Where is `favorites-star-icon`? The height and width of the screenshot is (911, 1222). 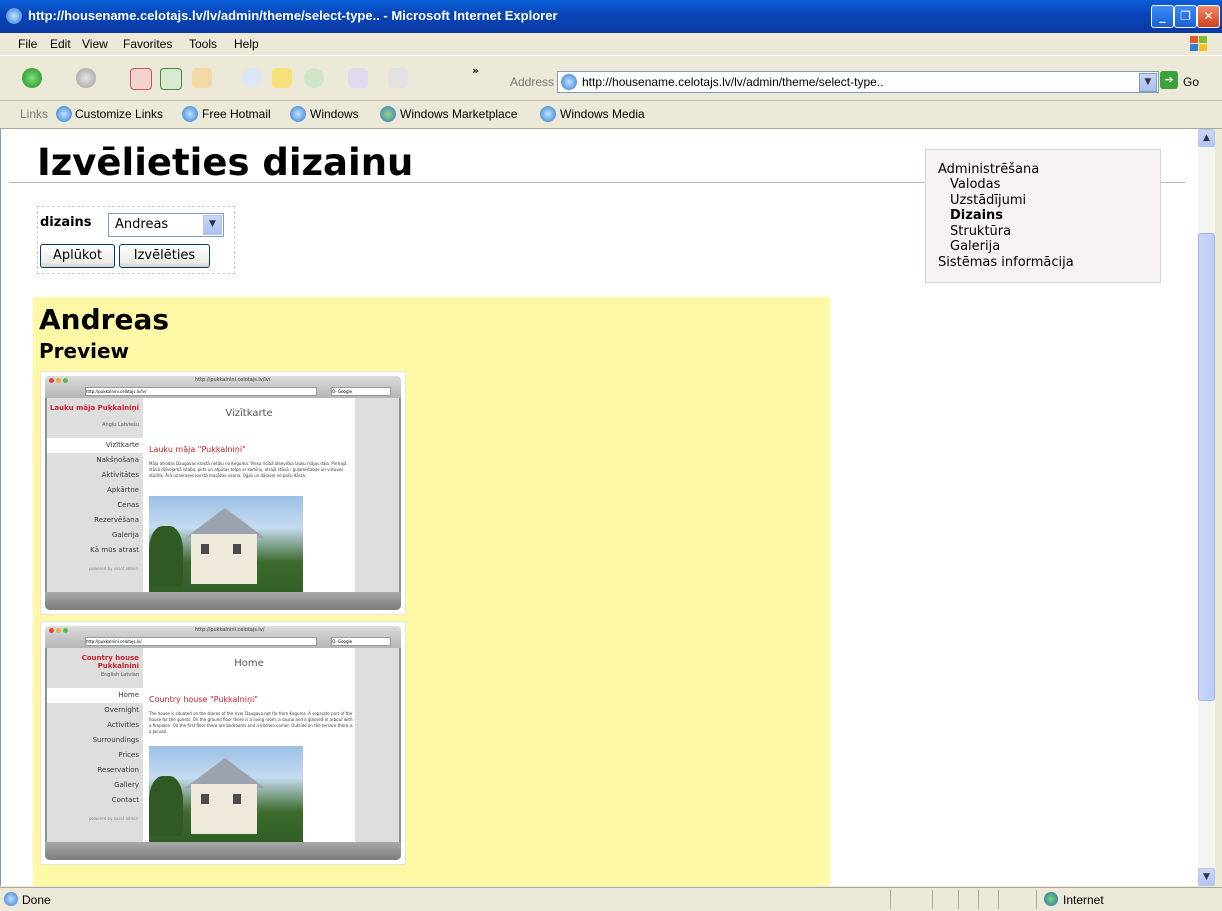 favorites-star-icon is located at coordinates (282, 78).